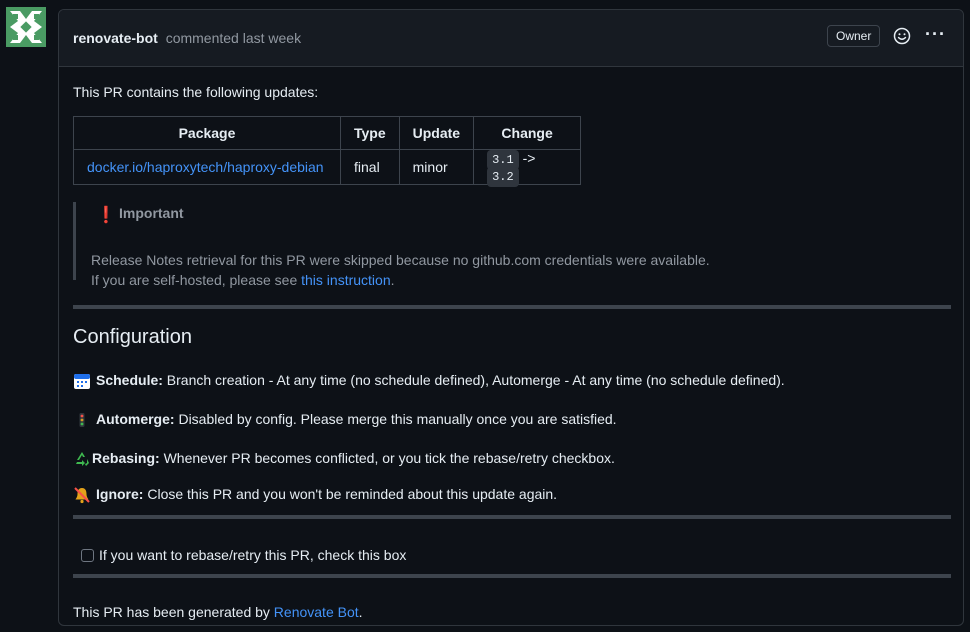 The image size is (970, 632). Describe the element at coordinates (87, 555) in the screenshot. I see `rebase-checkbox` at that location.